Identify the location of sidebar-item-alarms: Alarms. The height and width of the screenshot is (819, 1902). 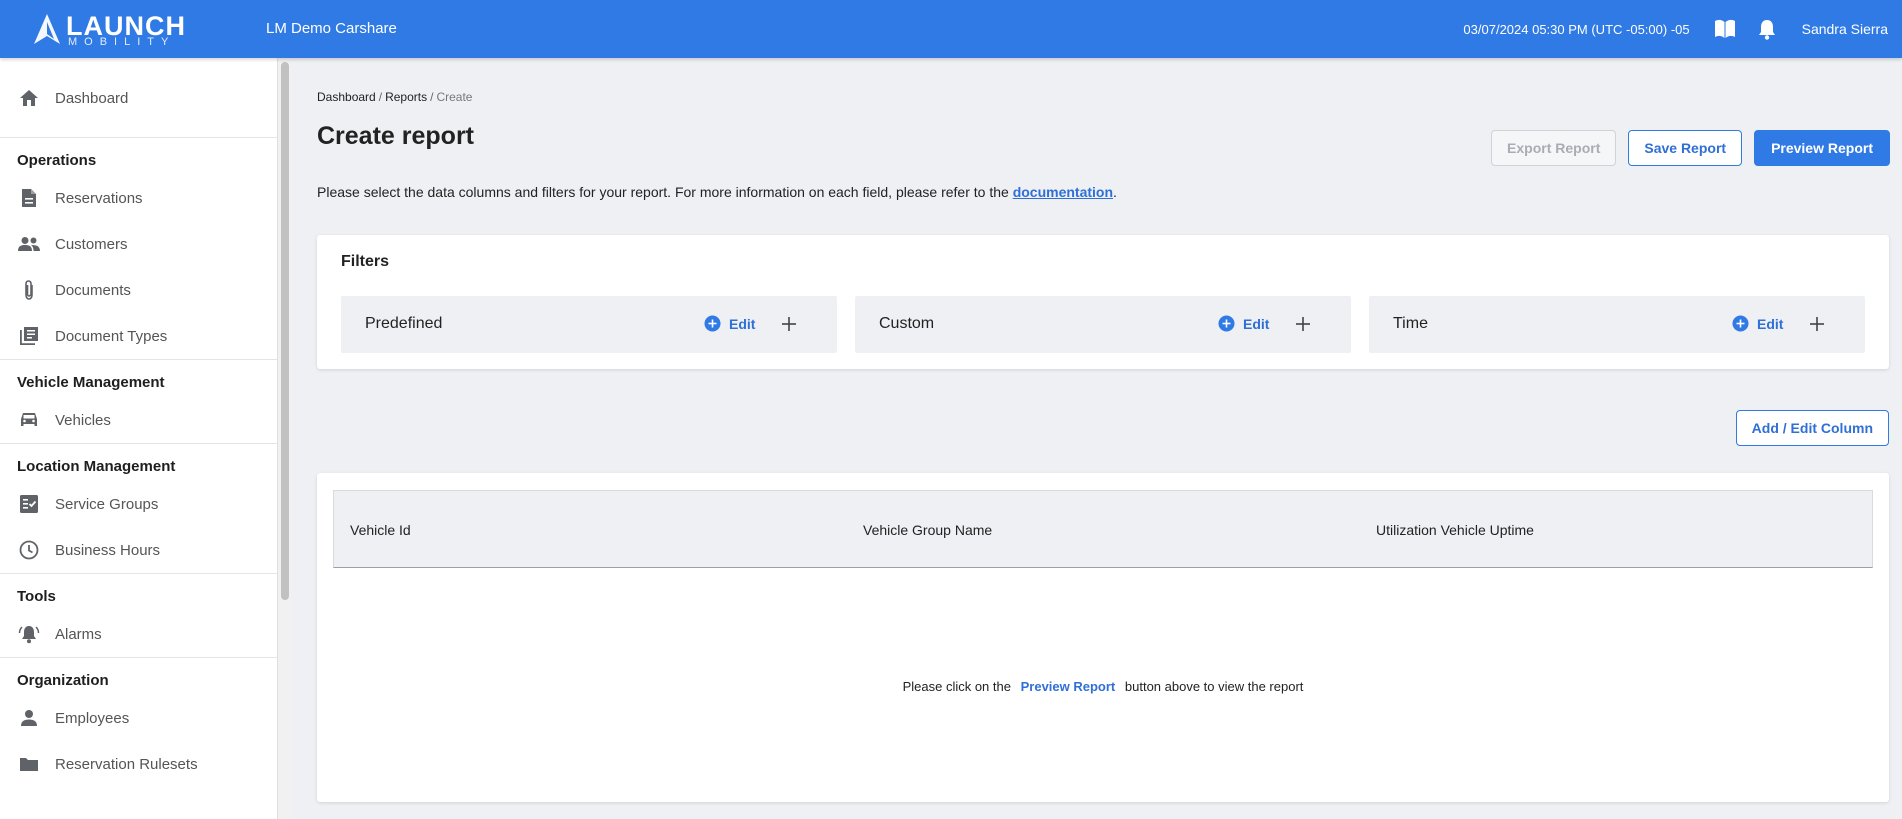
(138, 634).